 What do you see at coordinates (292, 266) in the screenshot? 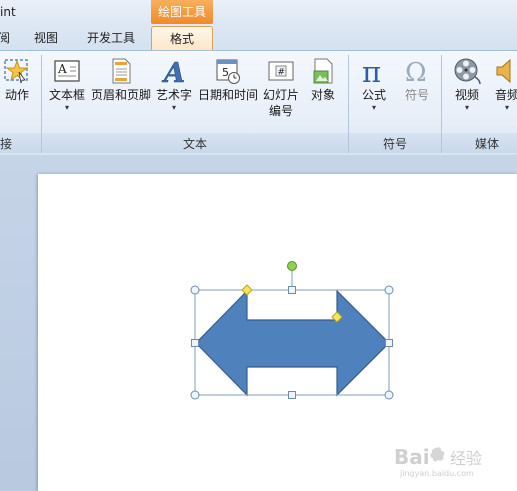
I see `rotate-handle` at bounding box center [292, 266].